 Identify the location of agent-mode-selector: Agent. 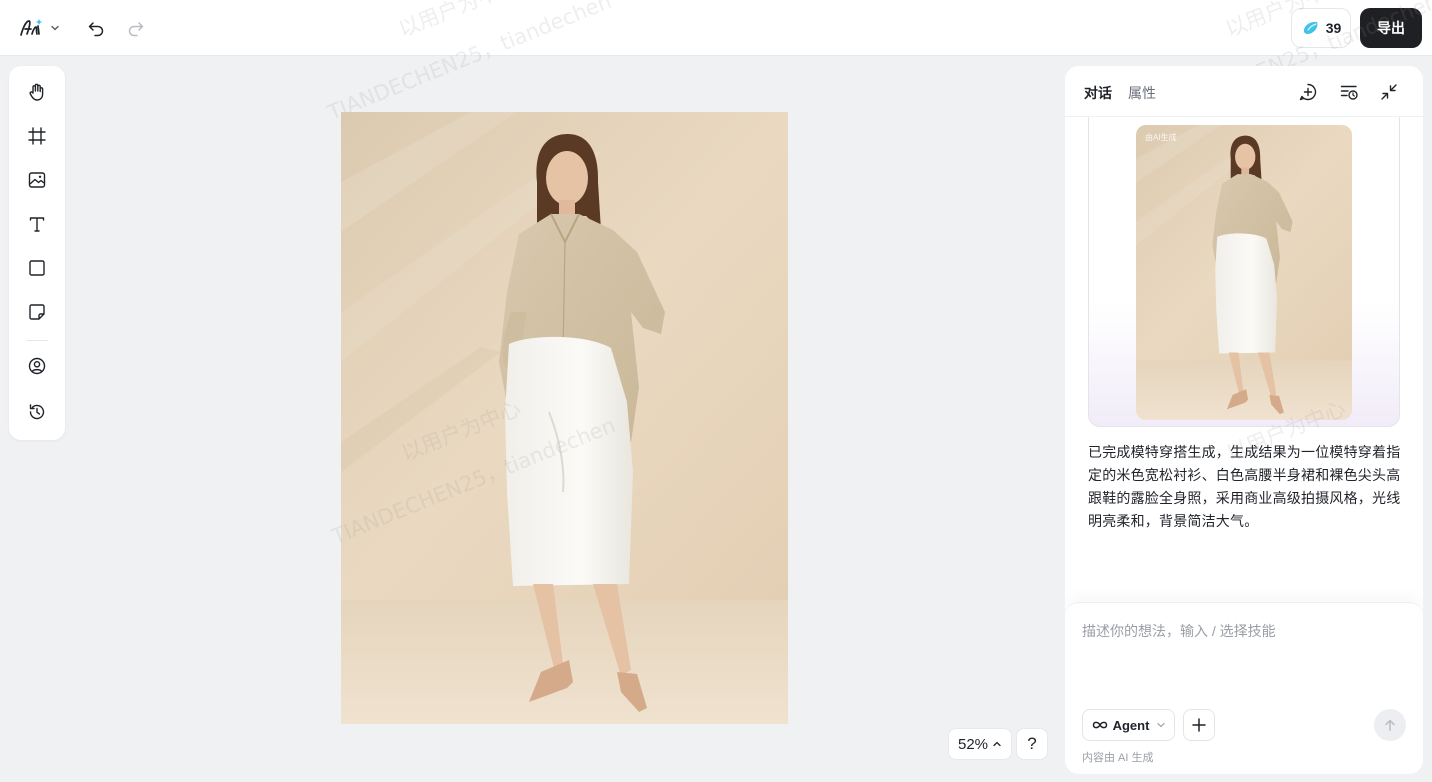
(1128, 725).